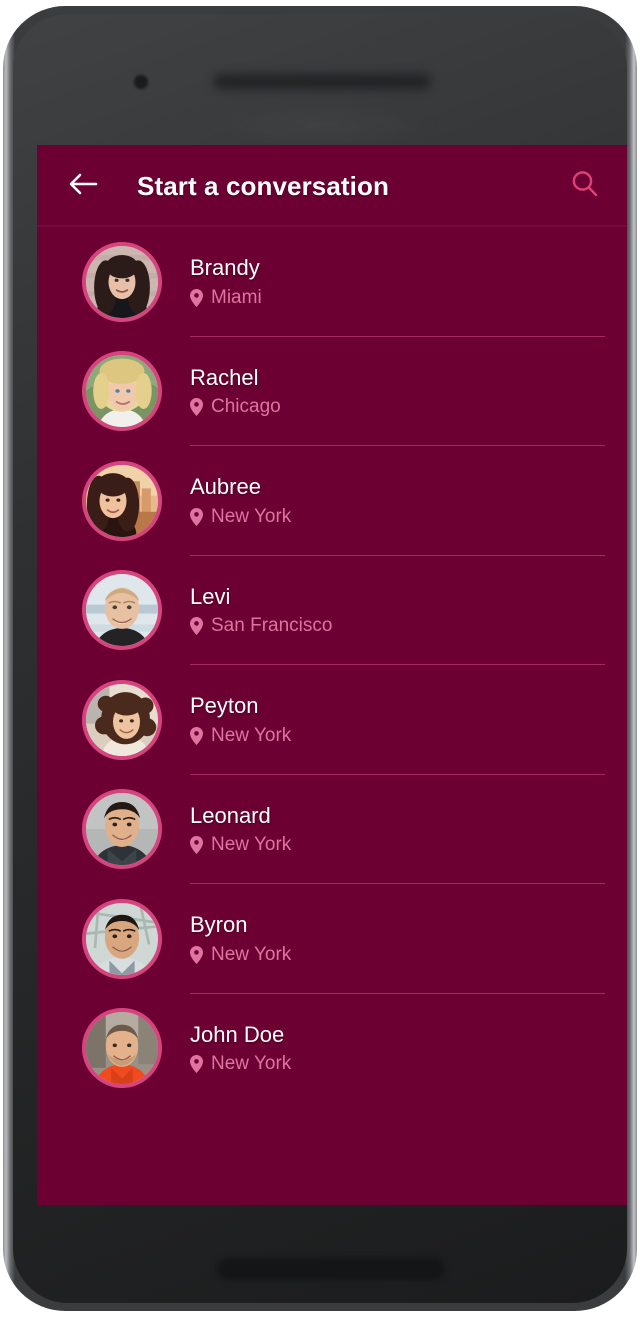 Image resolution: width=640 pixels, height=1317 pixels. Describe the element at coordinates (323, 126) in the screenshot. I see `bezel-smudge` at that location.